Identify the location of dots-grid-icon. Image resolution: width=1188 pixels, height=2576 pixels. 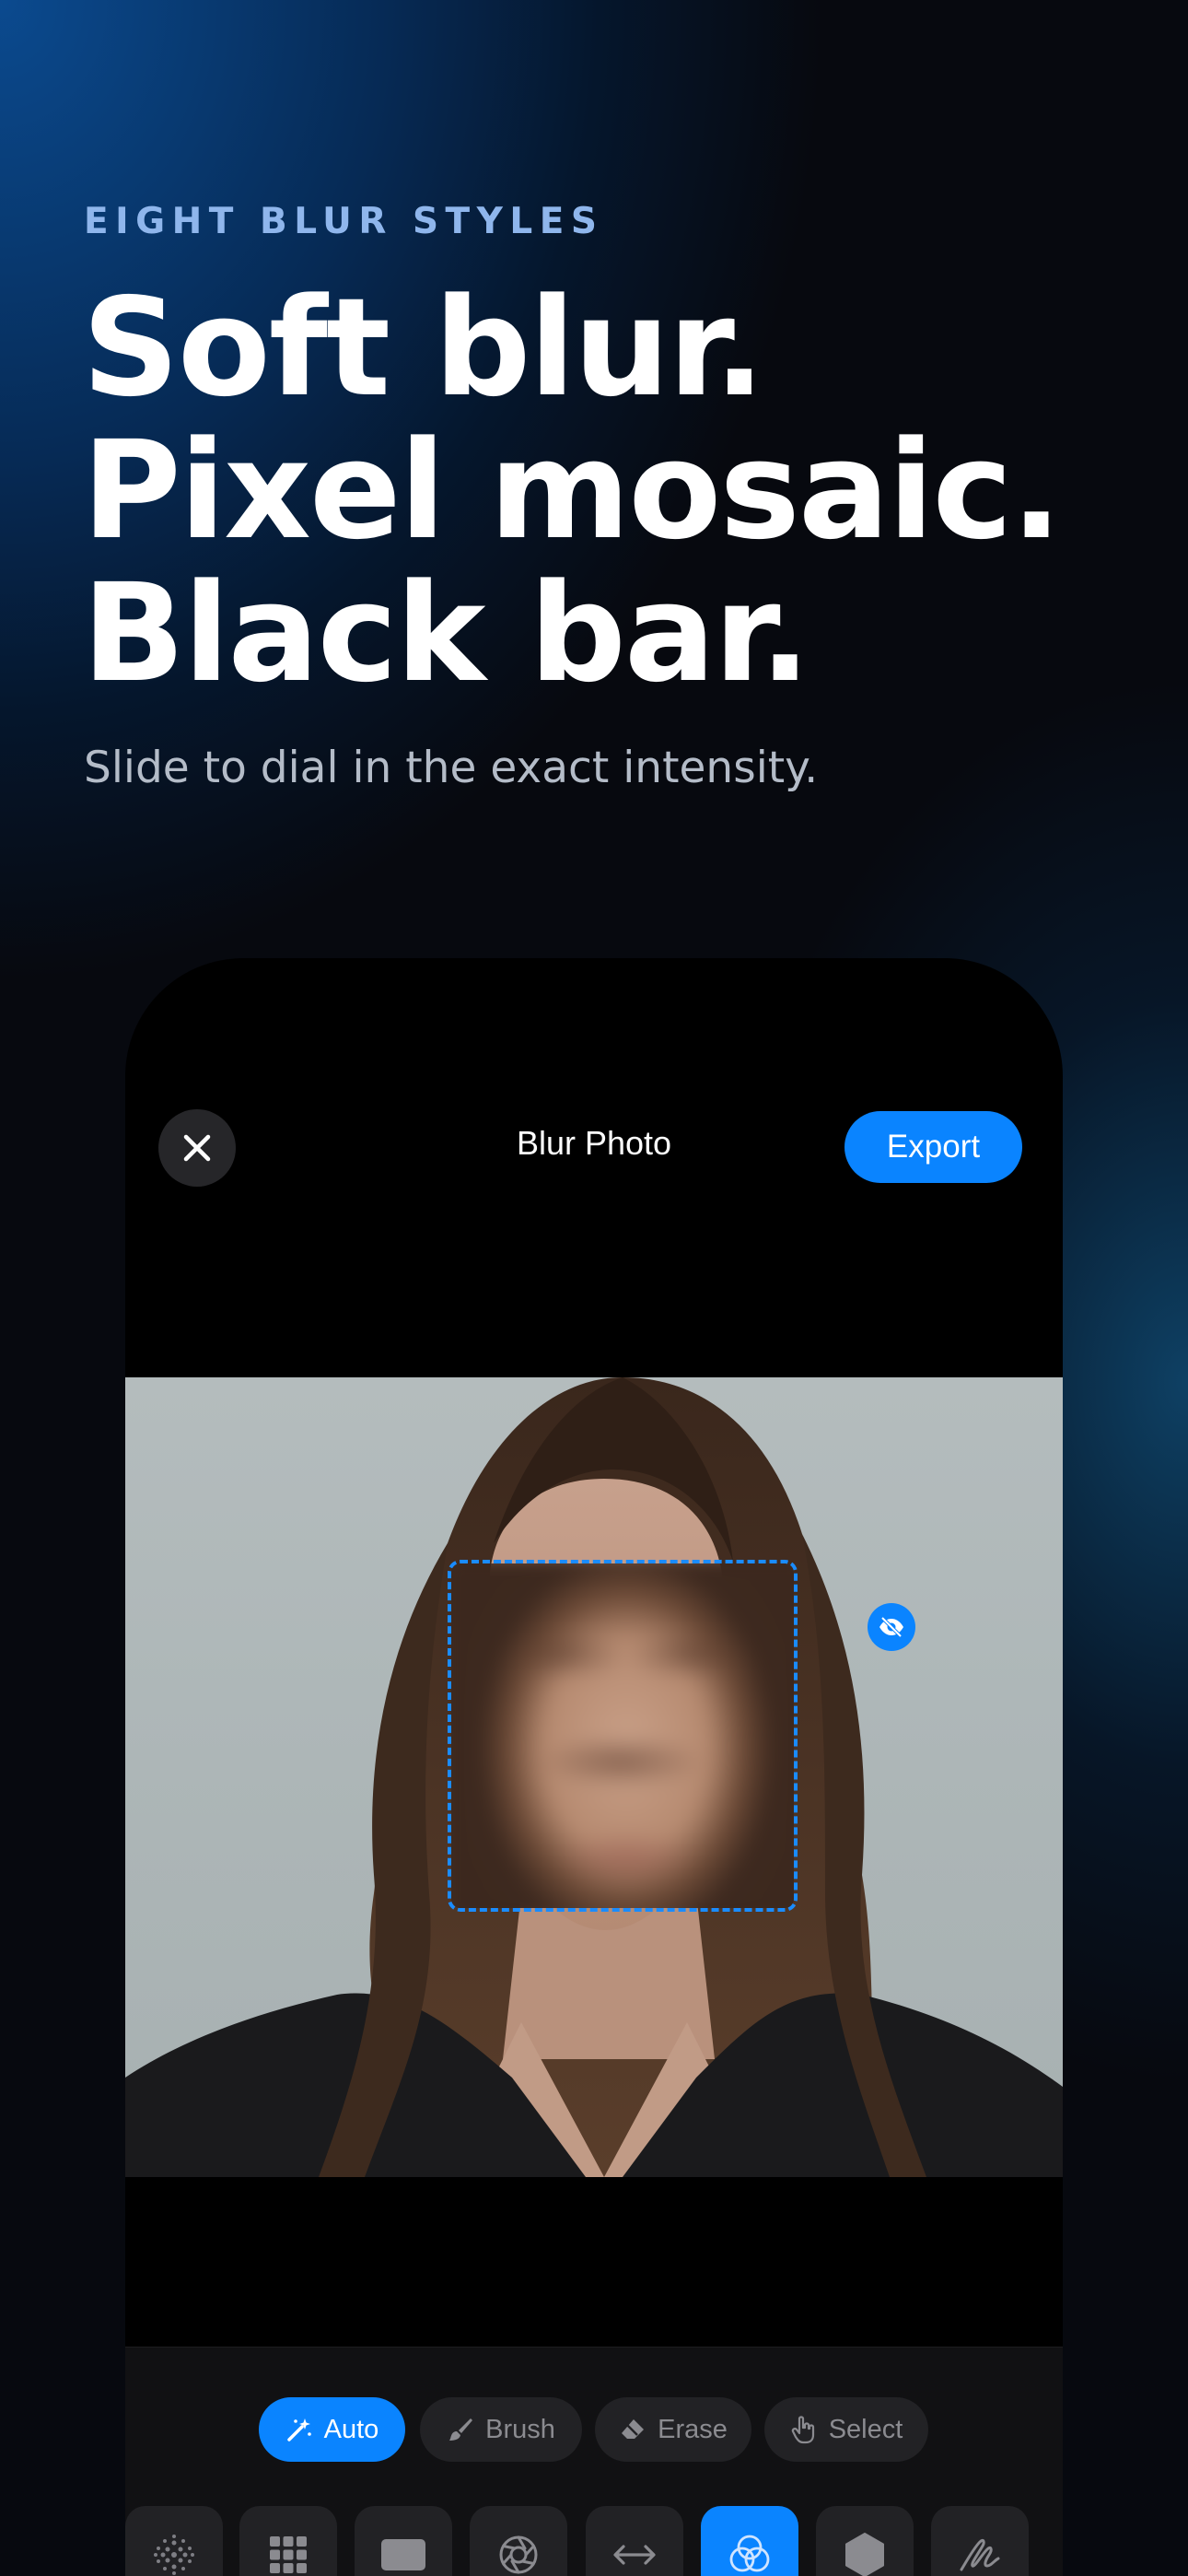
(174, 2555).